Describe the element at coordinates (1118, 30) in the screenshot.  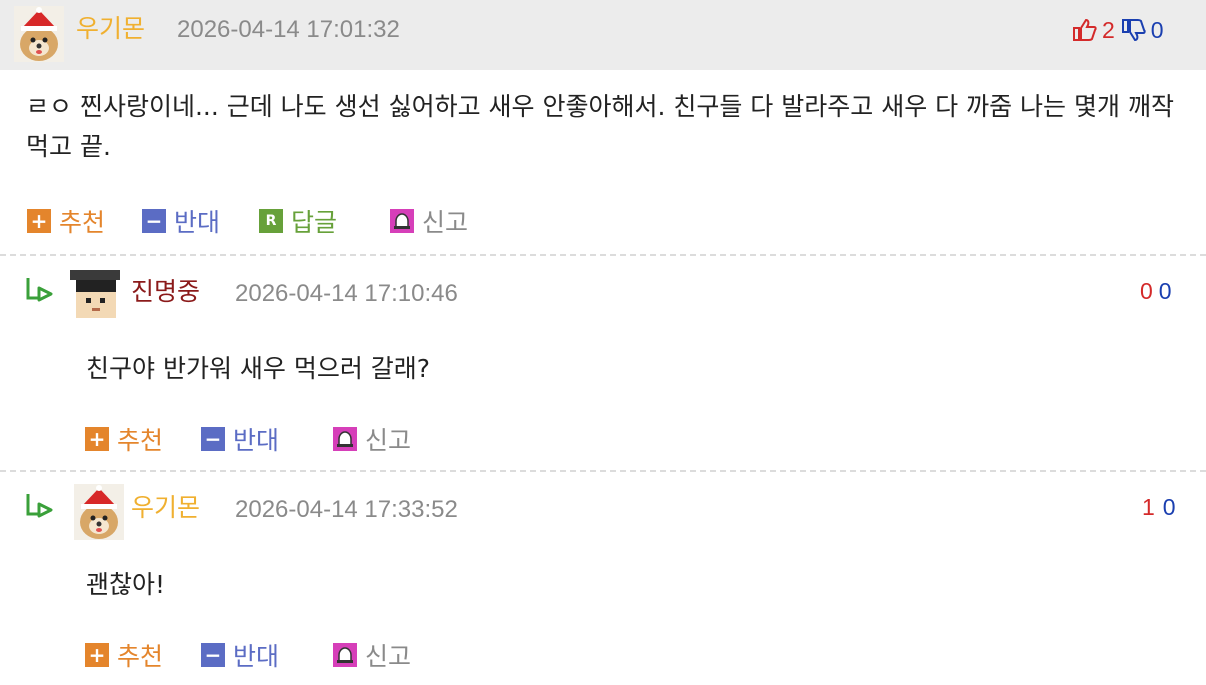
I see `vote-counts: 2 0` at that location.